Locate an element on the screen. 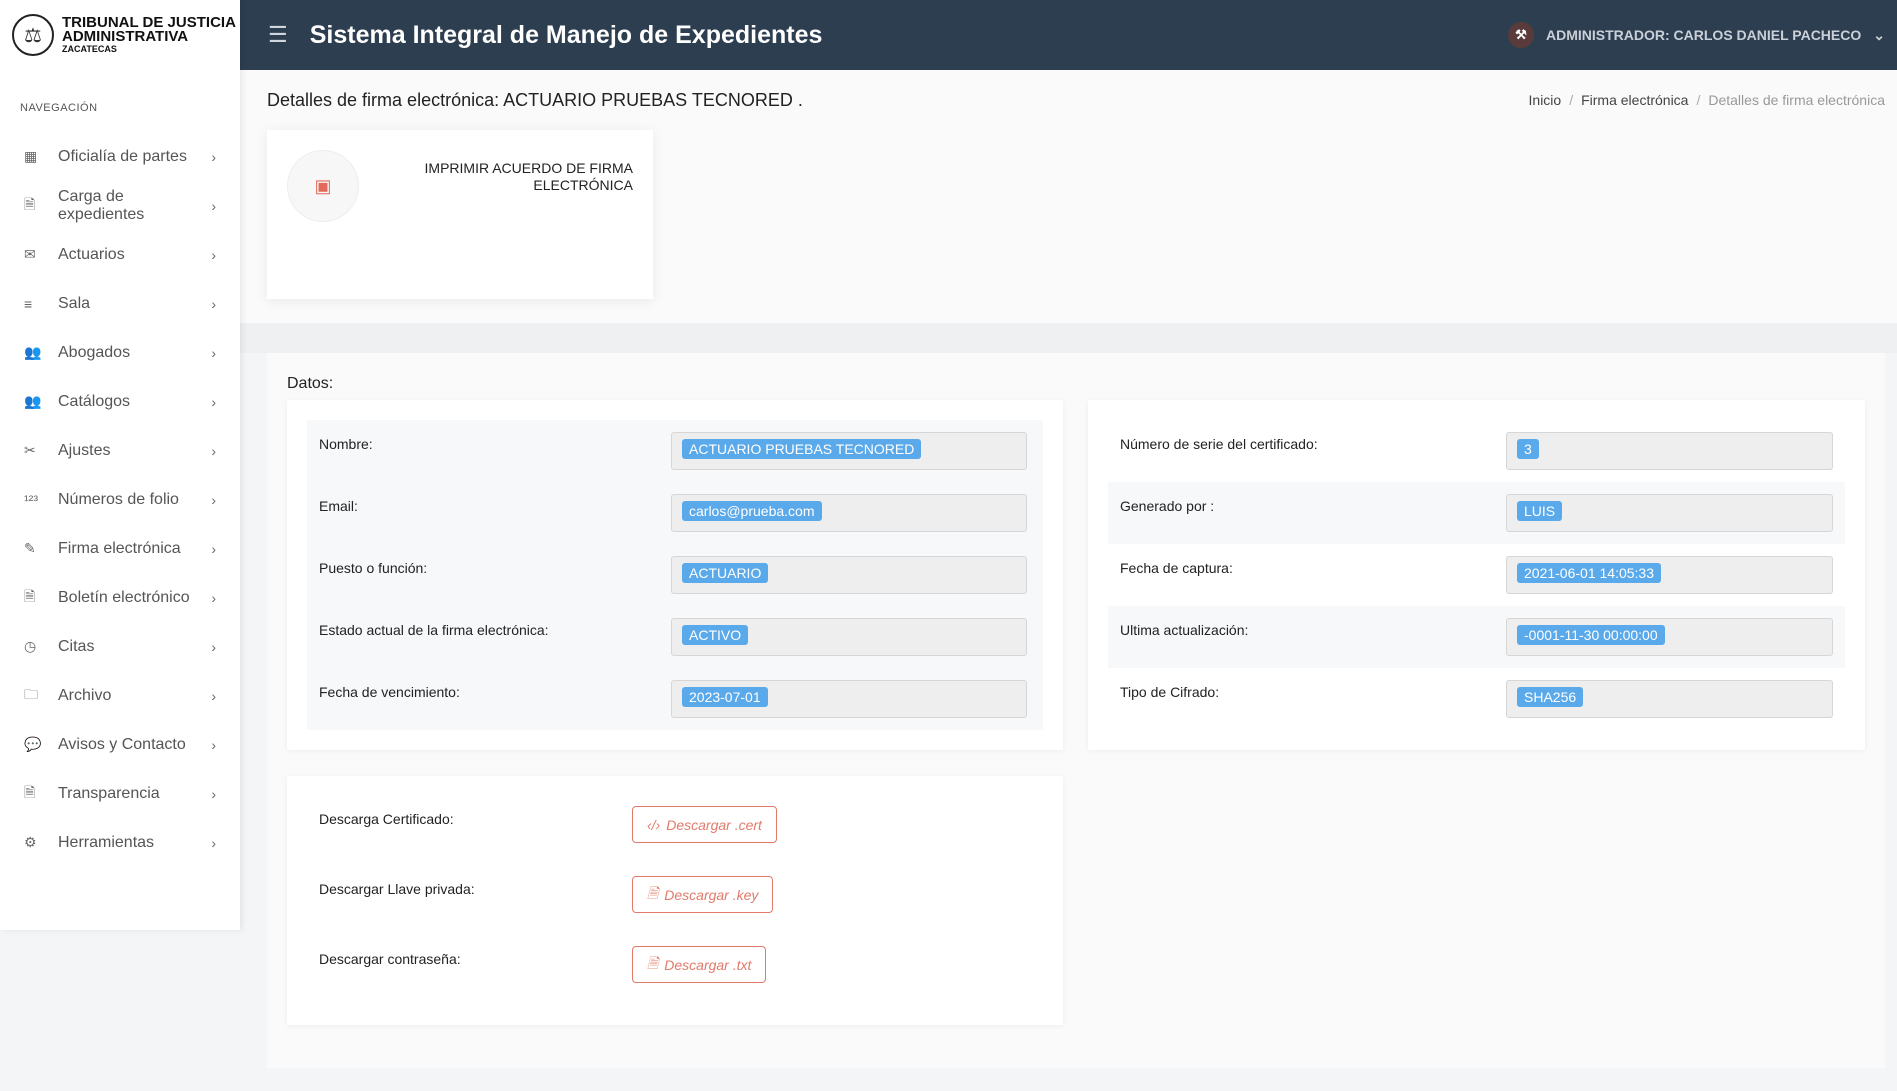 Image resolution: width=1897 pixels, height=1091 pixels. data-row: Tipo de Cifrado: SHA256 is located at coordinates (1476, 699).